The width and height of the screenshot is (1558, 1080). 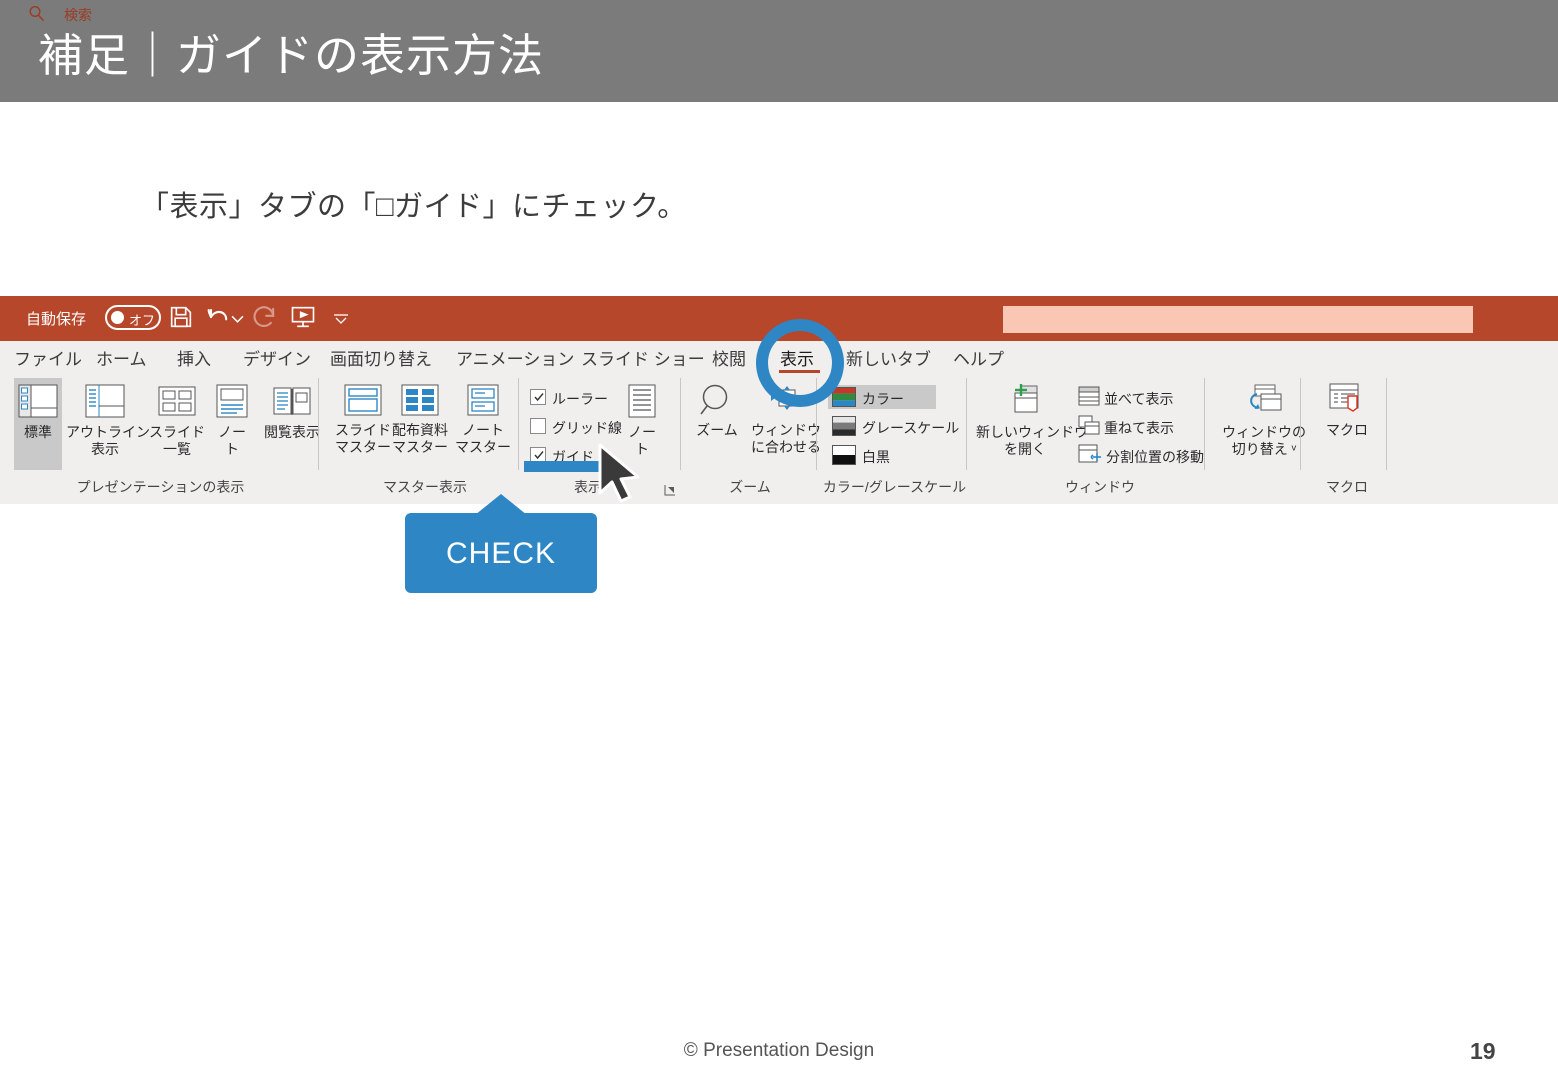 What do you see at coordinates (121, 357) in the screenshot?
I see `tab-home: ホーム` at bounding box center [121, 357].